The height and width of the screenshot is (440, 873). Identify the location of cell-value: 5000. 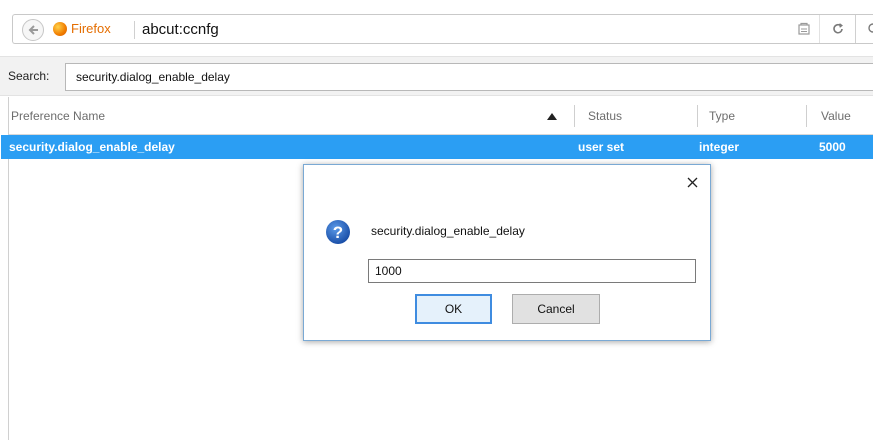
(832, 147).